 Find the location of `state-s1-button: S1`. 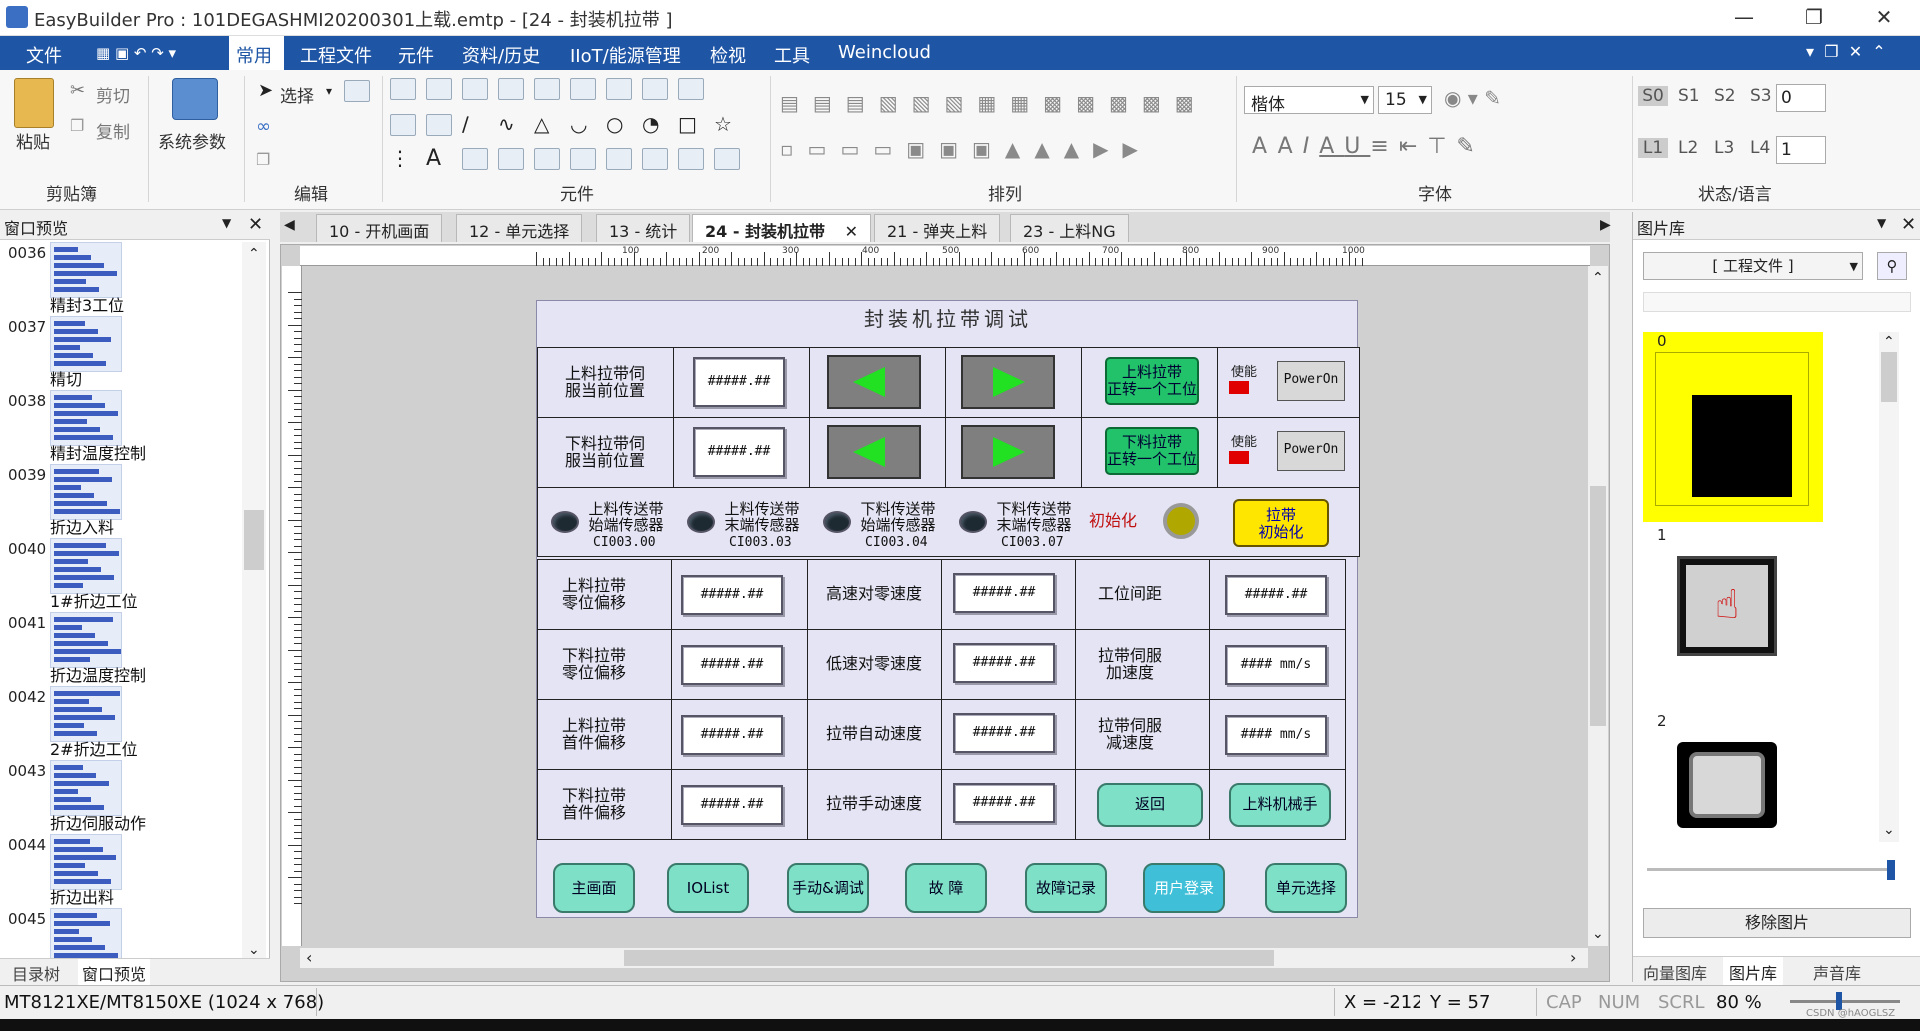

state-s1-button: S1 is located at coordinates (1689, 96).